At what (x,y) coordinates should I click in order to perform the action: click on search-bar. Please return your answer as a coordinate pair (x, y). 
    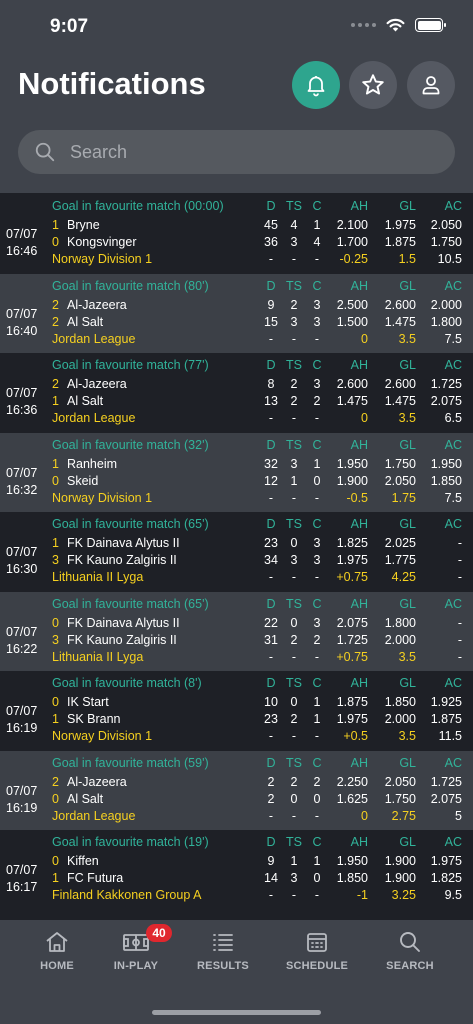
    Looking at the image, I should click on (236, 152).